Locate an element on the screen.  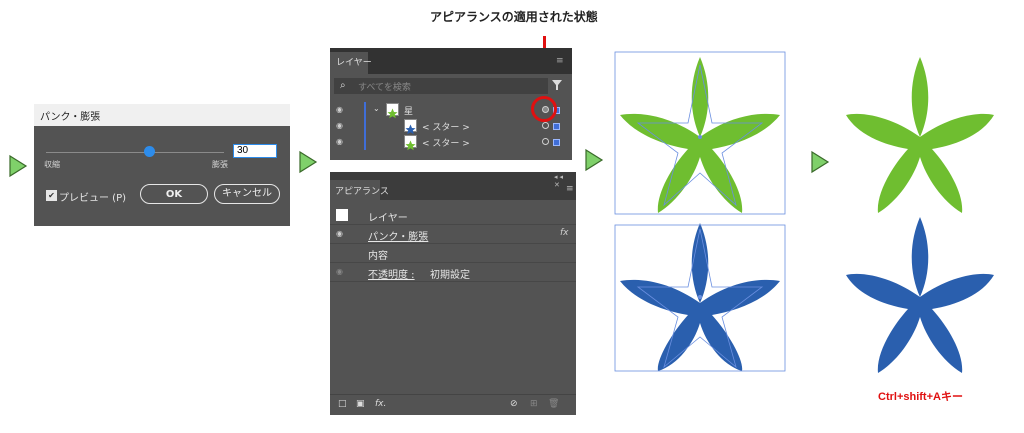
layer-row-path-1: ◉ < スター > is located at coordinates (451, 126).